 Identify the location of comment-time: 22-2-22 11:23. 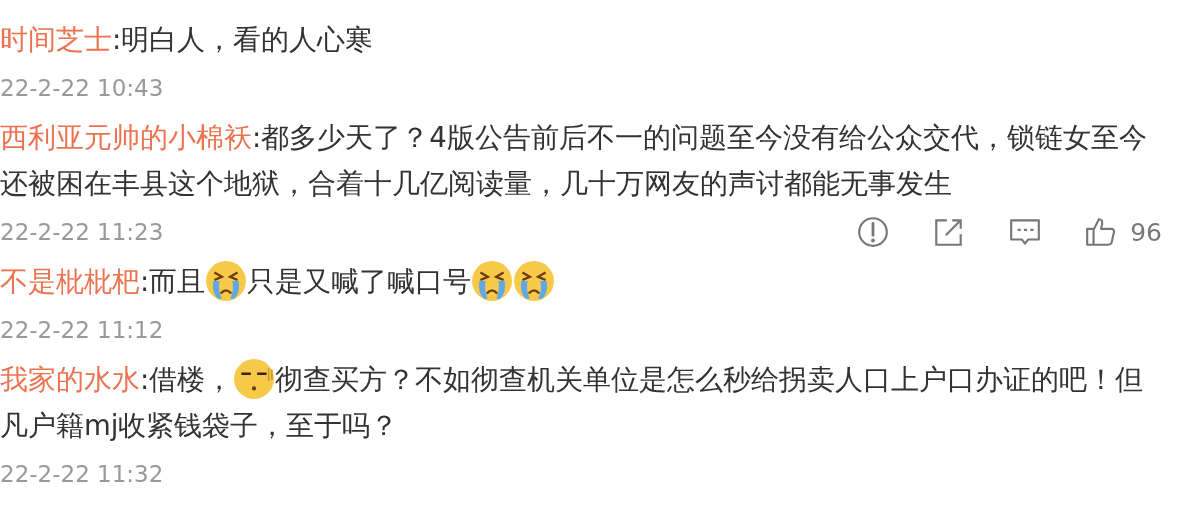
(82, 232).